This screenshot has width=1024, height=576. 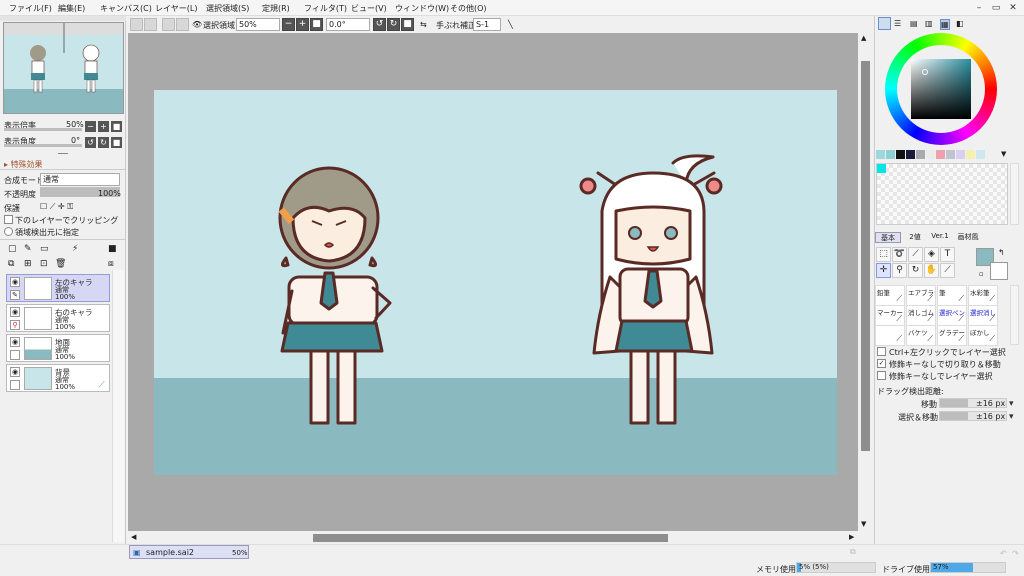 What do you see at coordinates (921, 315) in the screenshot?
I see `brush-slot: 消しゴム ⟋` at bounding box center [921, 315].